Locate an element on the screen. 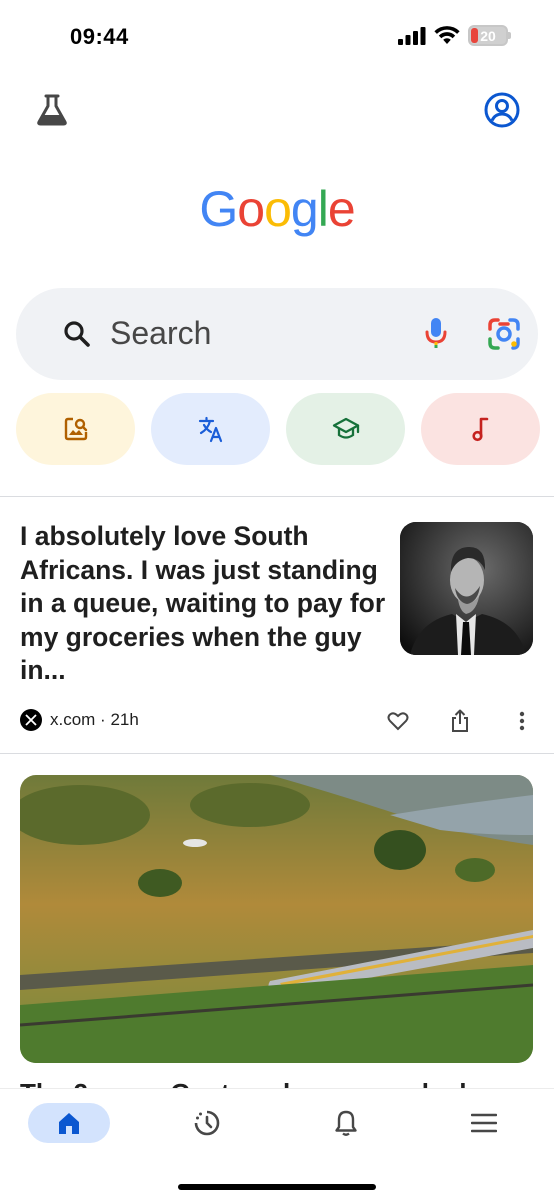 The image size is (554, 1200). logo-letter: g is located at coordinates (304, 209).